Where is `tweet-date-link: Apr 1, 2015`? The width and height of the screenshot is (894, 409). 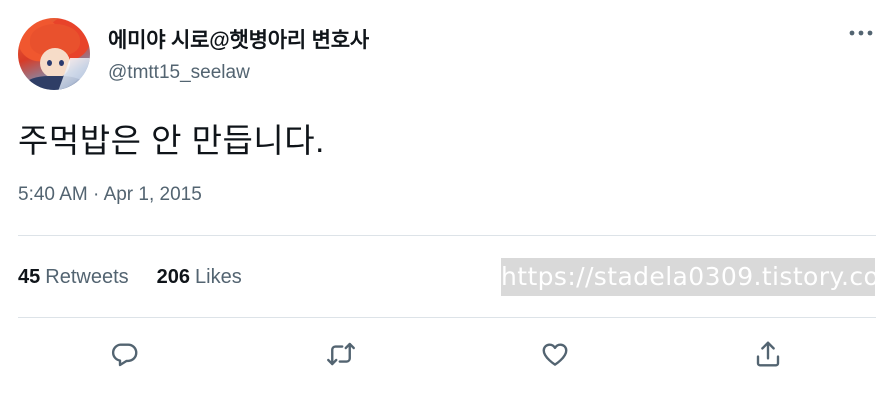
tweet-date-link: Apr 1, 2015 is located at coordinates (153, 194).